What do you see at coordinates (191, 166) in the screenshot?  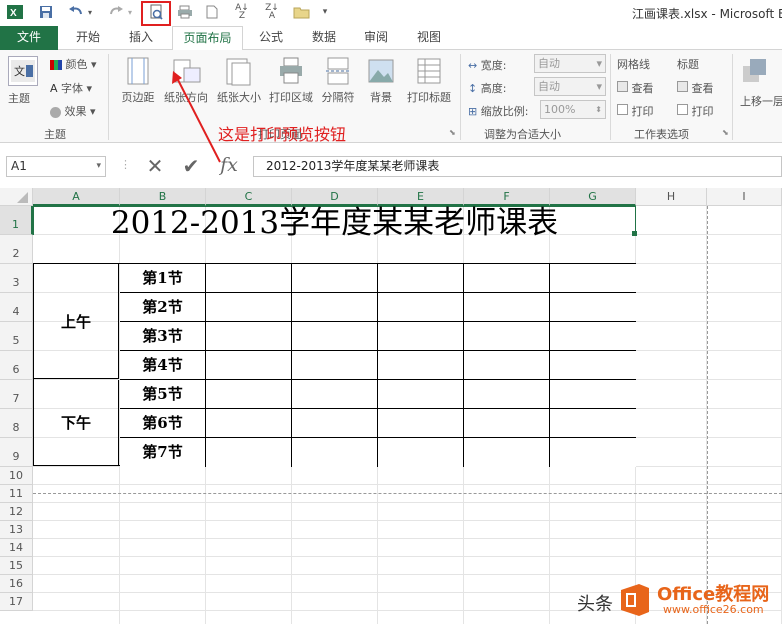 I see `enter-icon: ✔` at bounding box center [191, 166].